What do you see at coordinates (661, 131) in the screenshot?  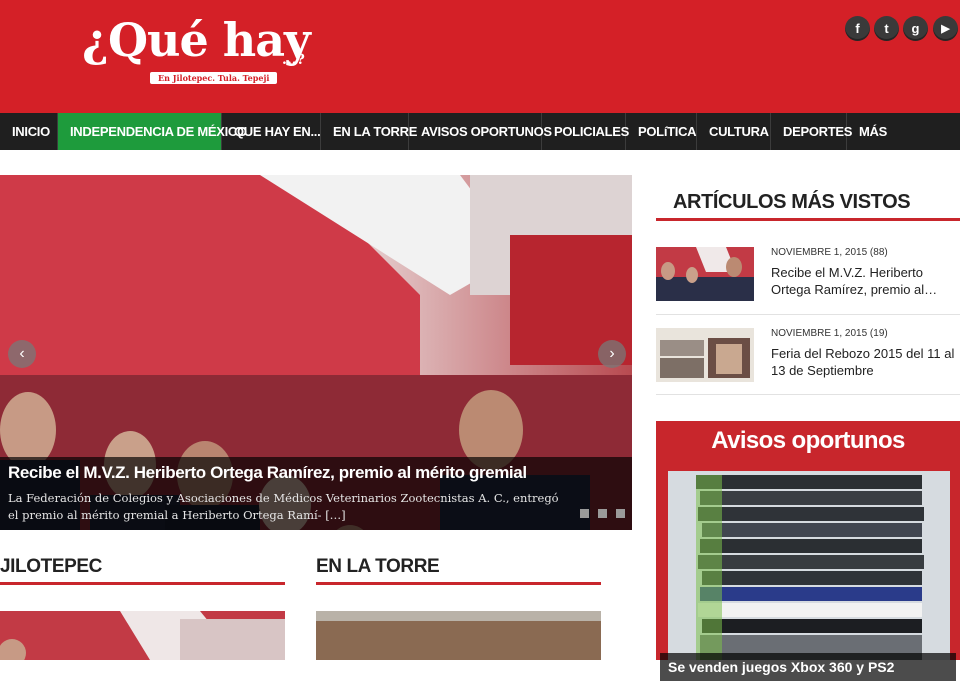 I see `nav-politica: POLíTICA` at bounding box center [661, 131].